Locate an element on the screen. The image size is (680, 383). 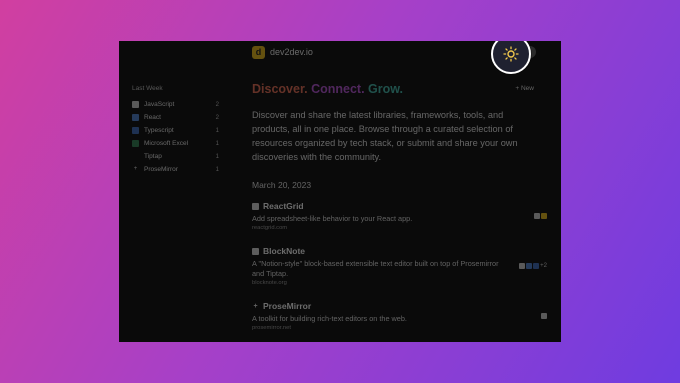
date-heading: March 20, 2023 is located at coordinates (282, 185).